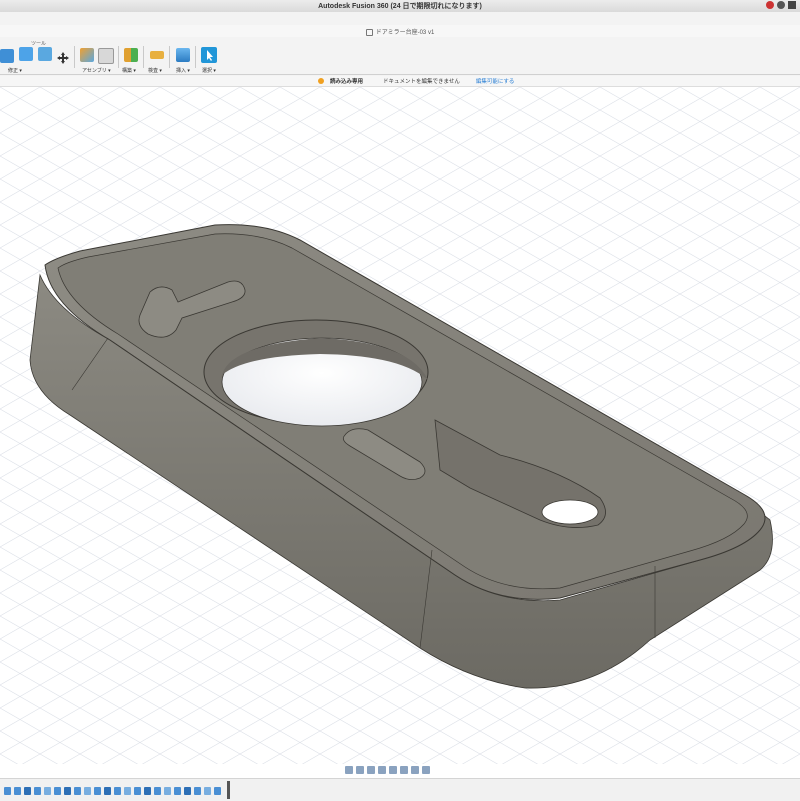  I want to click on read-only-message: ドキュメントを編集できません, so click(421, 82).